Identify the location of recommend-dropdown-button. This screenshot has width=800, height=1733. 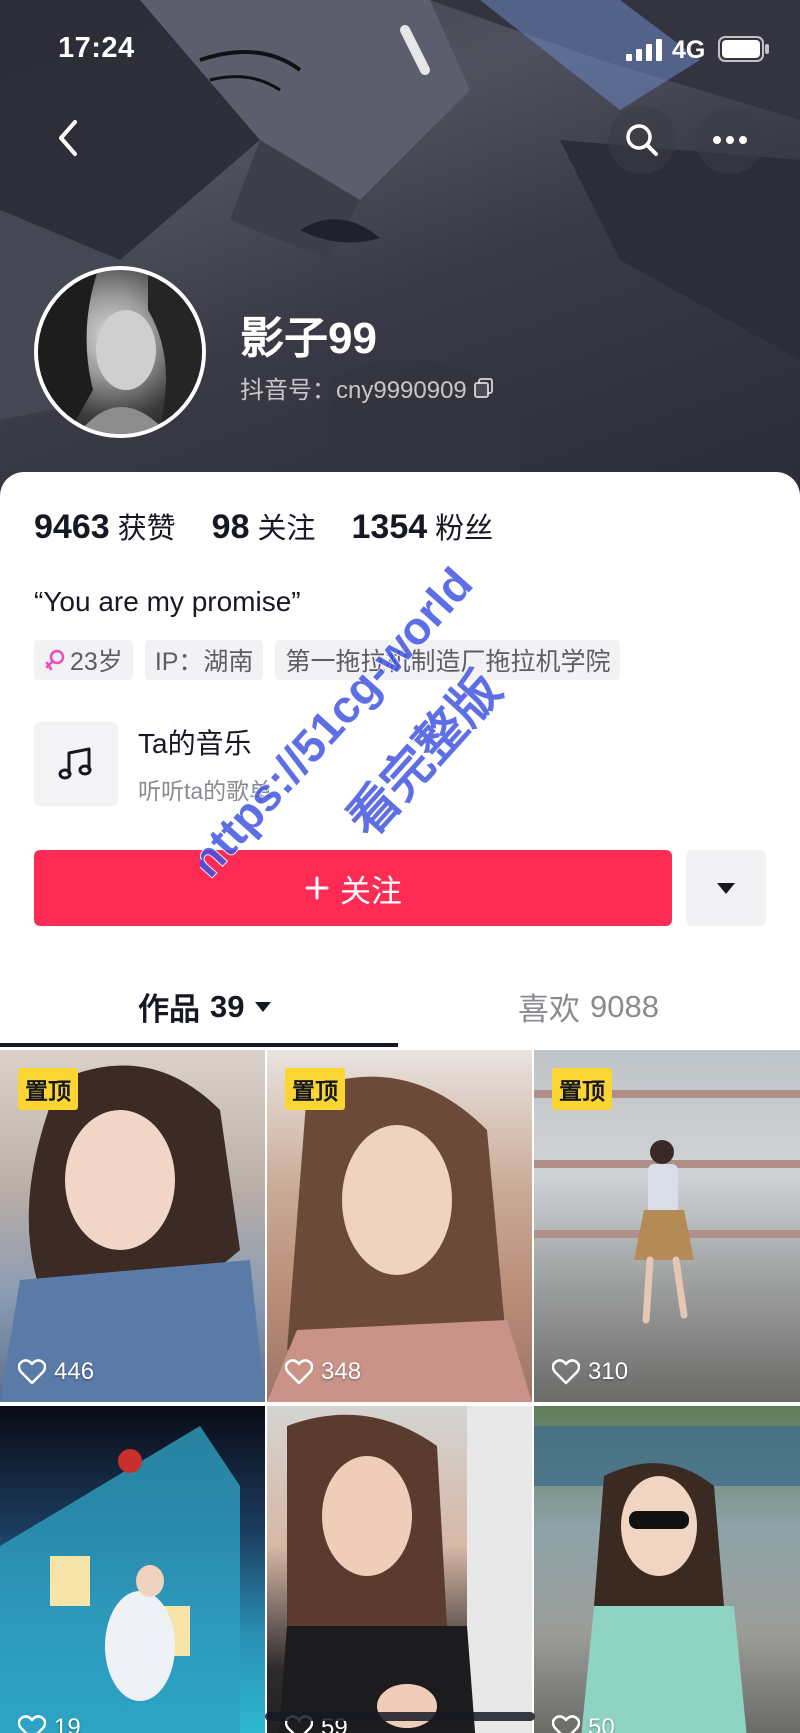
(726, 888).